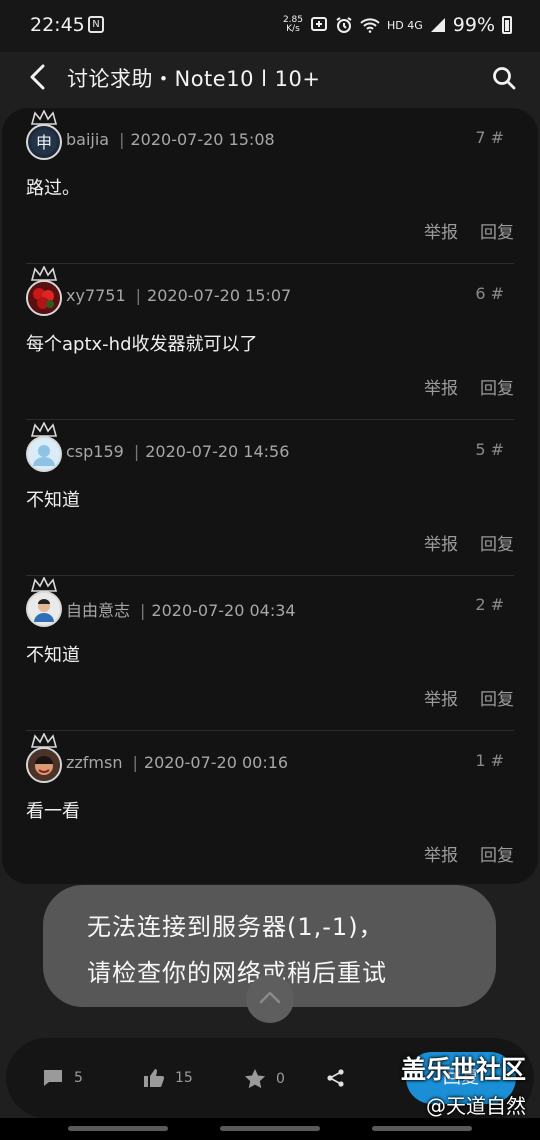  I want to click on battery-icon, so click(507, 25).